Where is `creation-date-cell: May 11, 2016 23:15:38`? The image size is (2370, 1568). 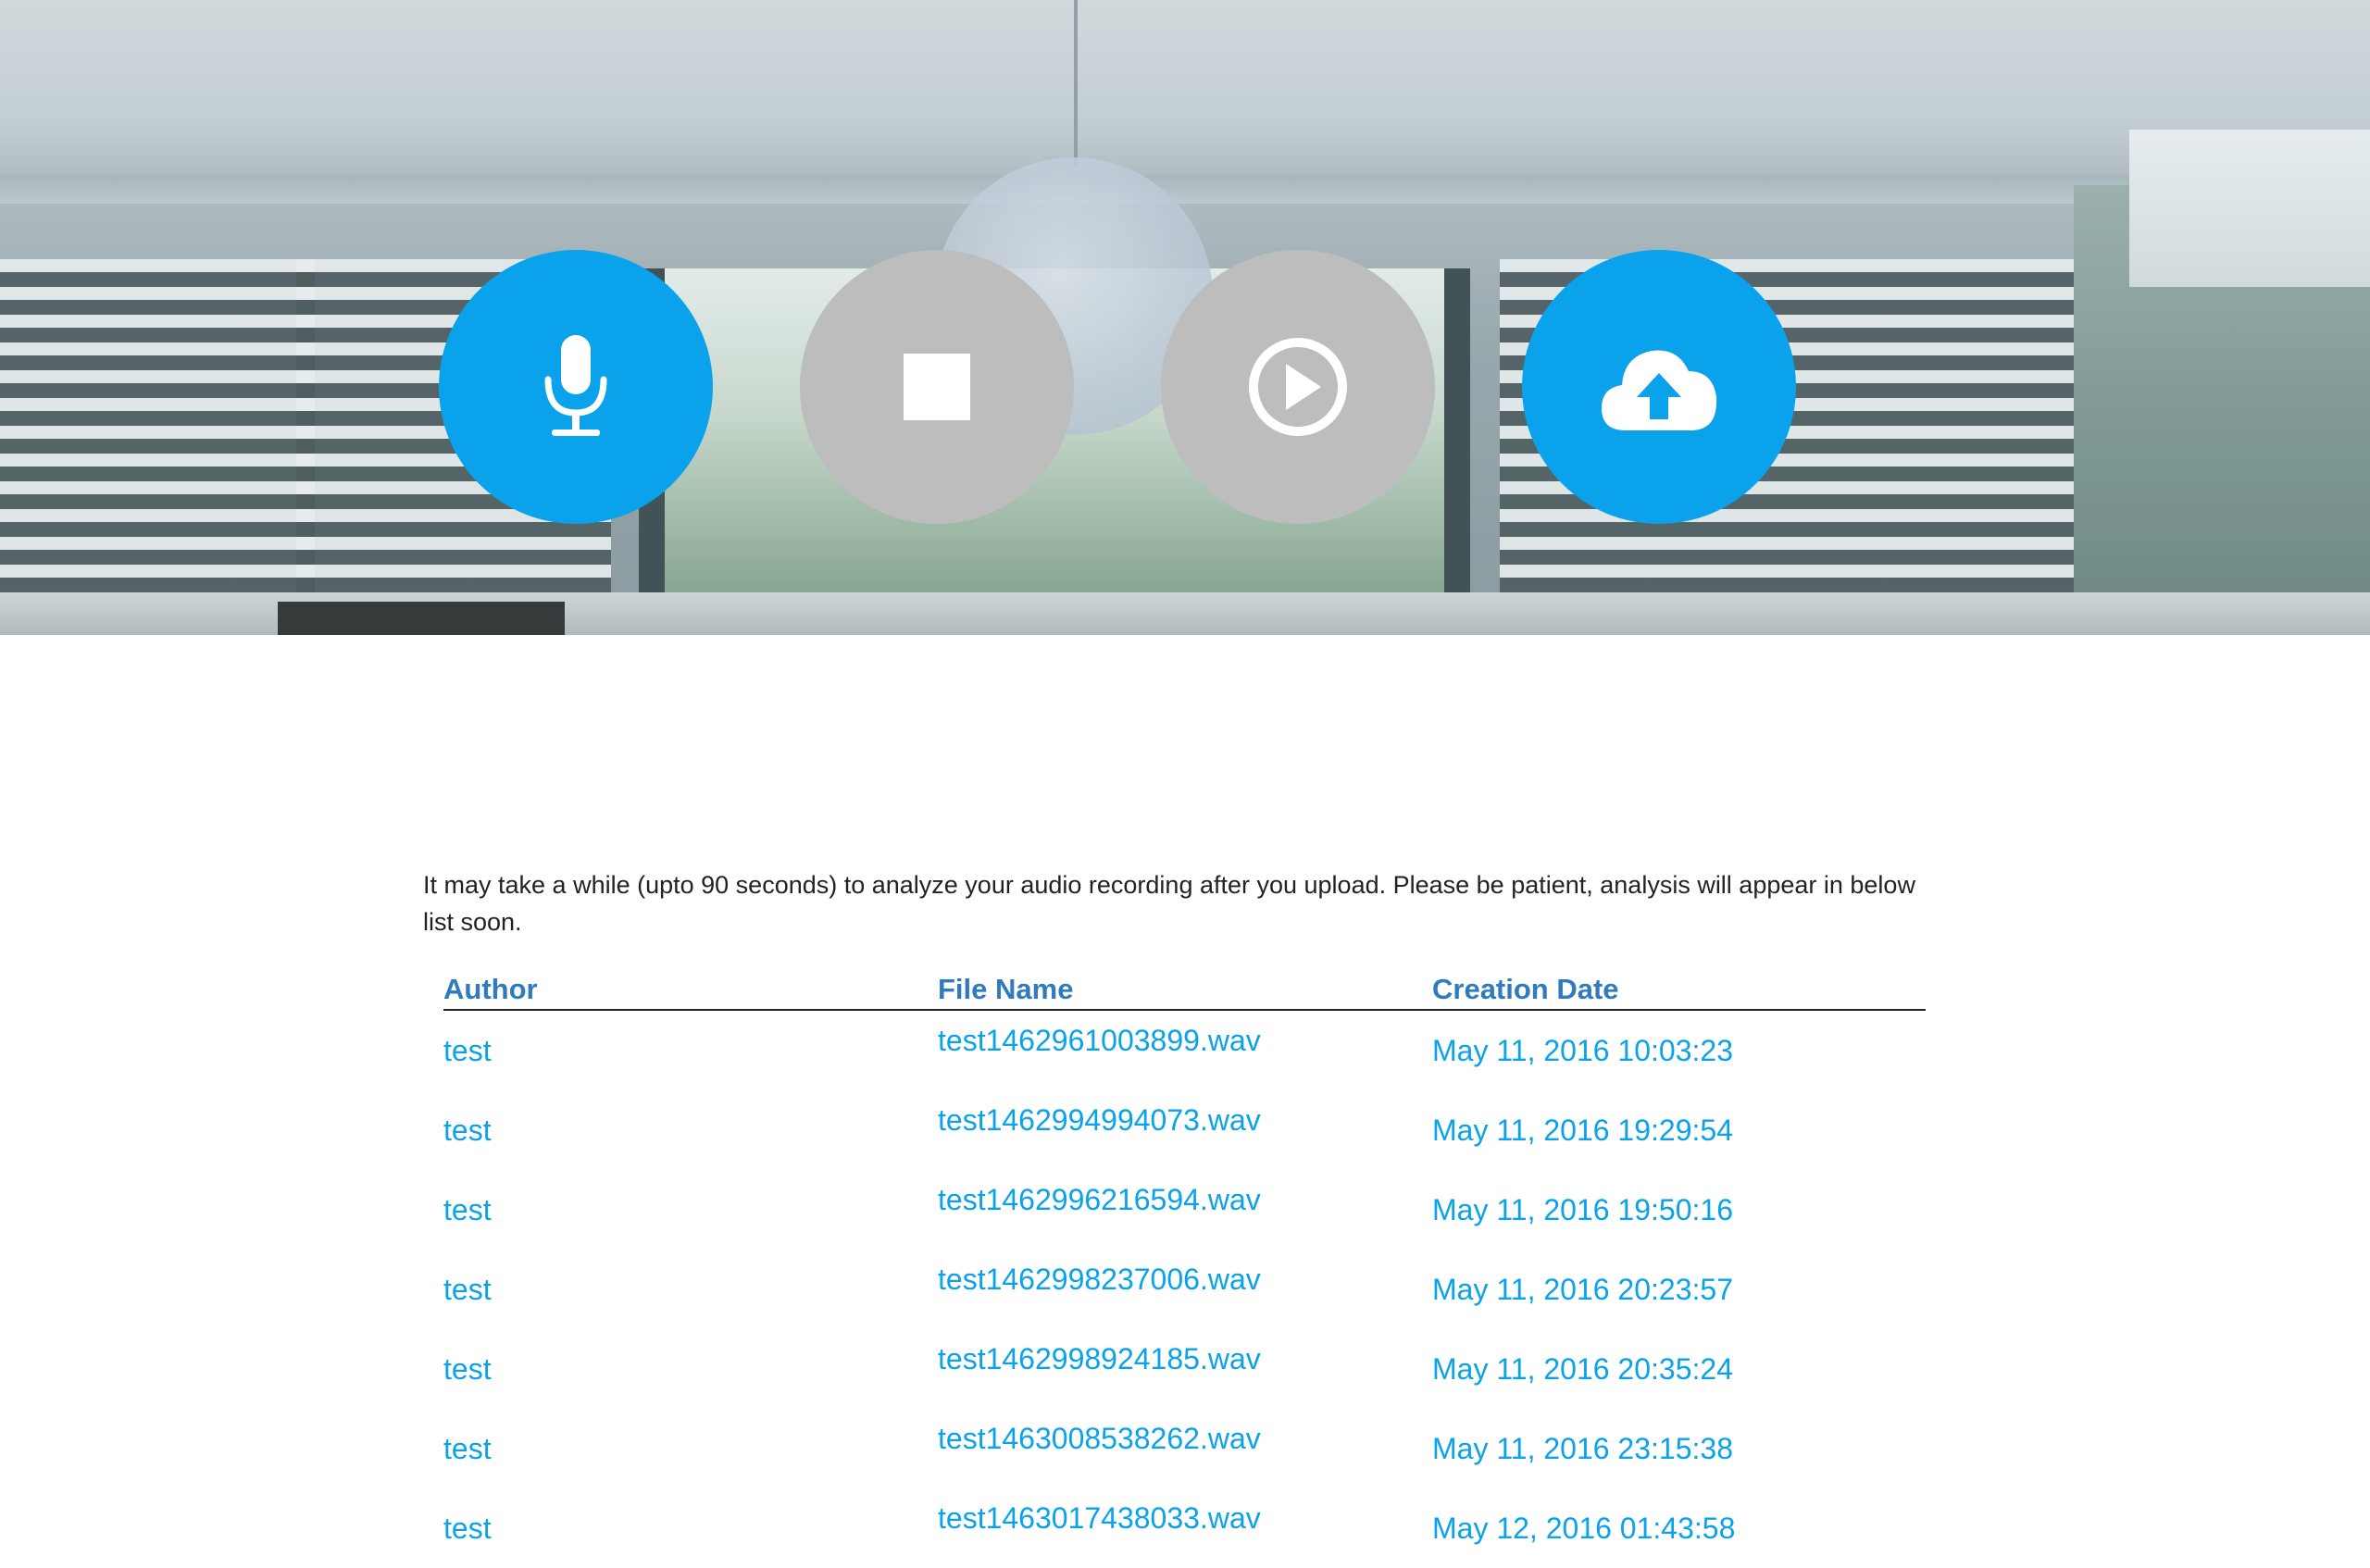 creation-date-cell: May 11, 2016 23:15:38 is located at coordinates (1679, 1448).